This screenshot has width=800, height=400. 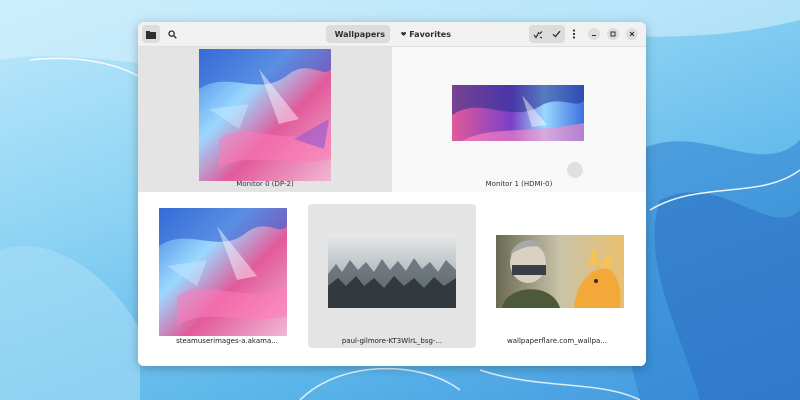 I want to click on kebab-menu-icon, so click(x=574, y=34).